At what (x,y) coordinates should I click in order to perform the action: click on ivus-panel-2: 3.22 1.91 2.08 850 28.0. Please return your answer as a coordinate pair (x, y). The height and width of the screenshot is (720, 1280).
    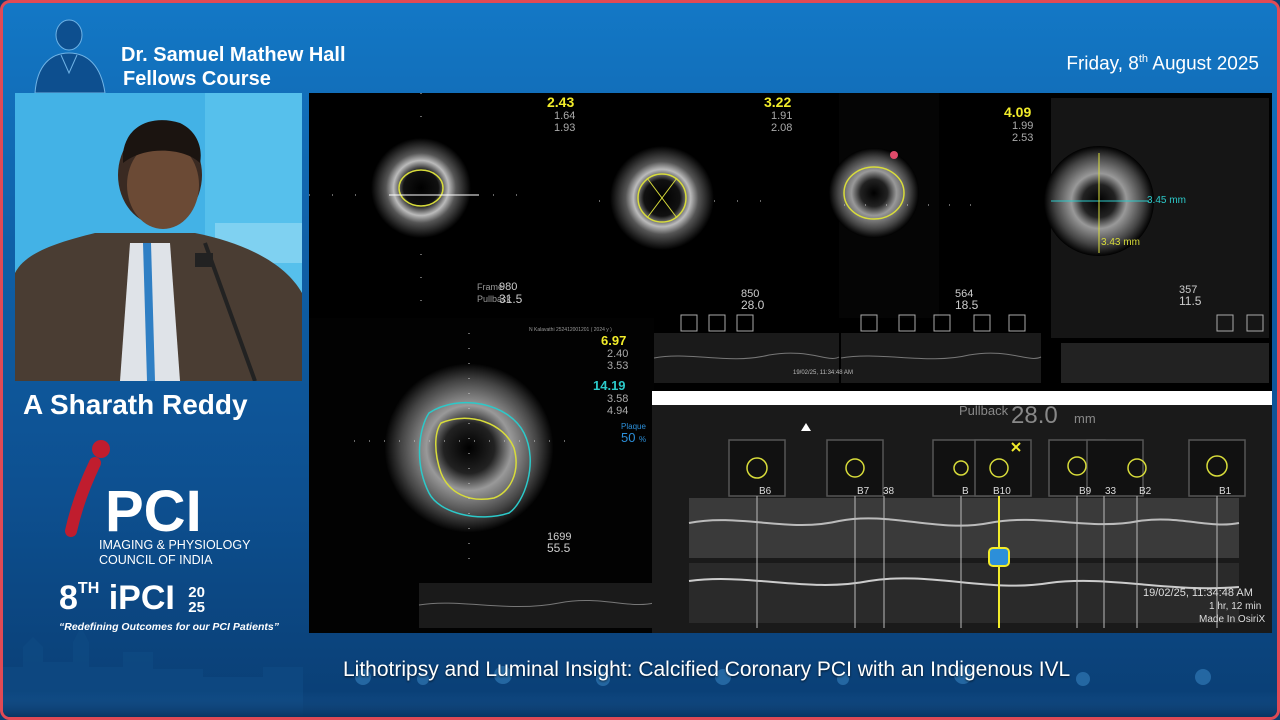
    Looking at the image, I should click on (695, 203).